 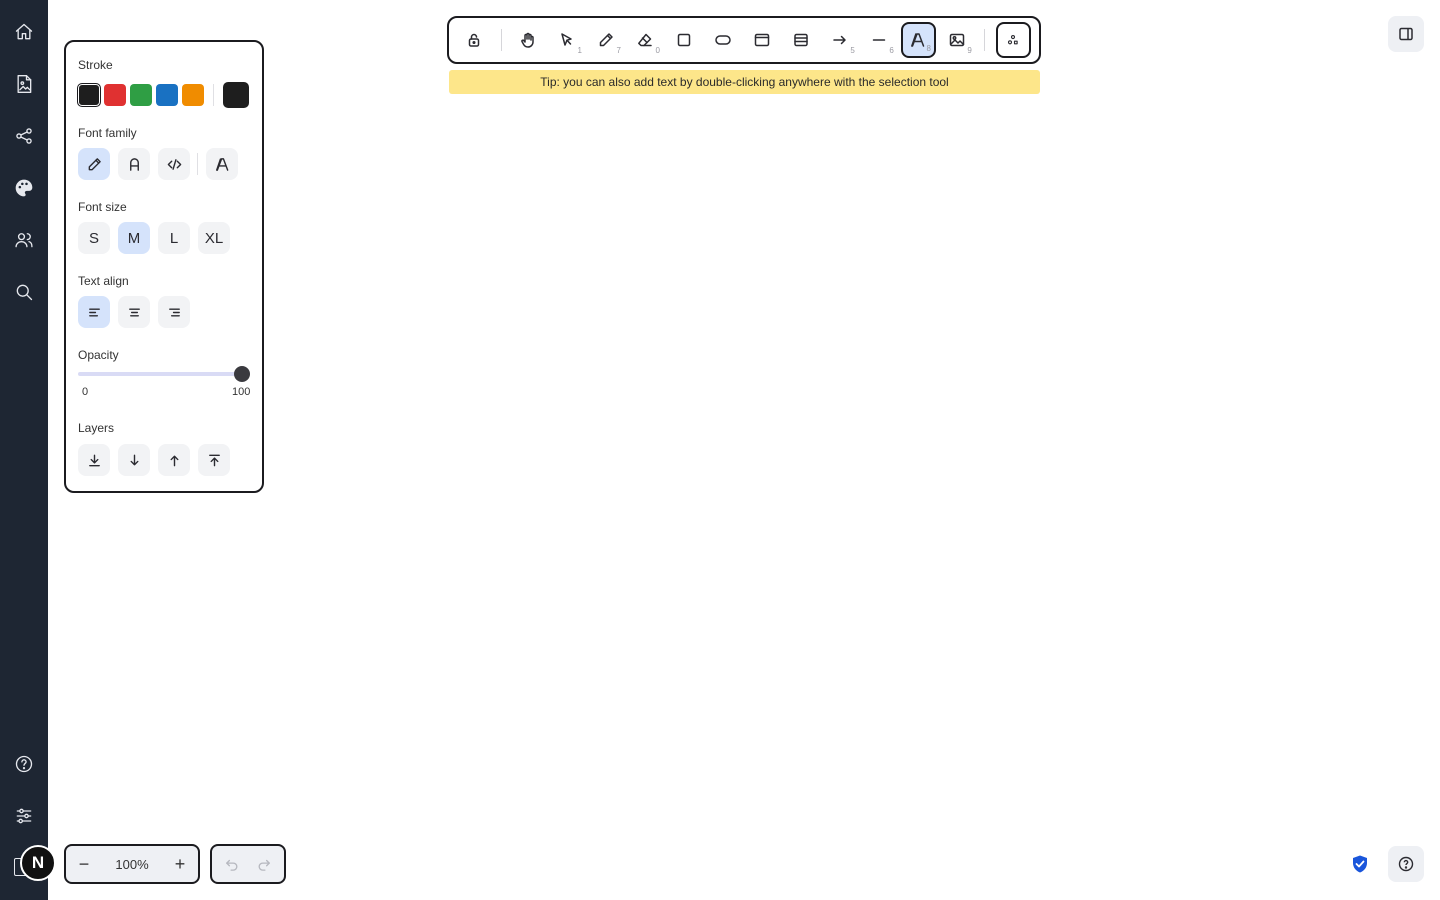 I want to click on arrow-up-icon, so click(x=174, y=460).